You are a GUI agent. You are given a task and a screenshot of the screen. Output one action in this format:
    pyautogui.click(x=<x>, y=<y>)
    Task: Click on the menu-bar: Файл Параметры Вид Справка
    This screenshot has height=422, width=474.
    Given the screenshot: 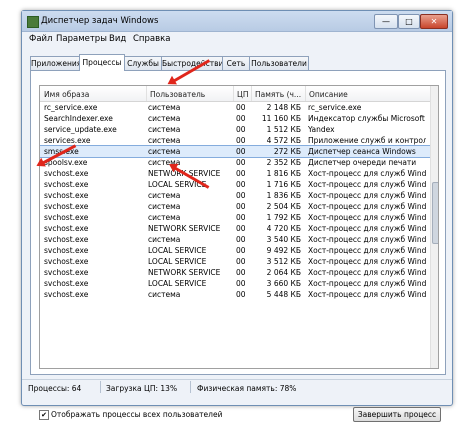 What is the action you would take?
    pyautogui.click(x=237, y=38)
    